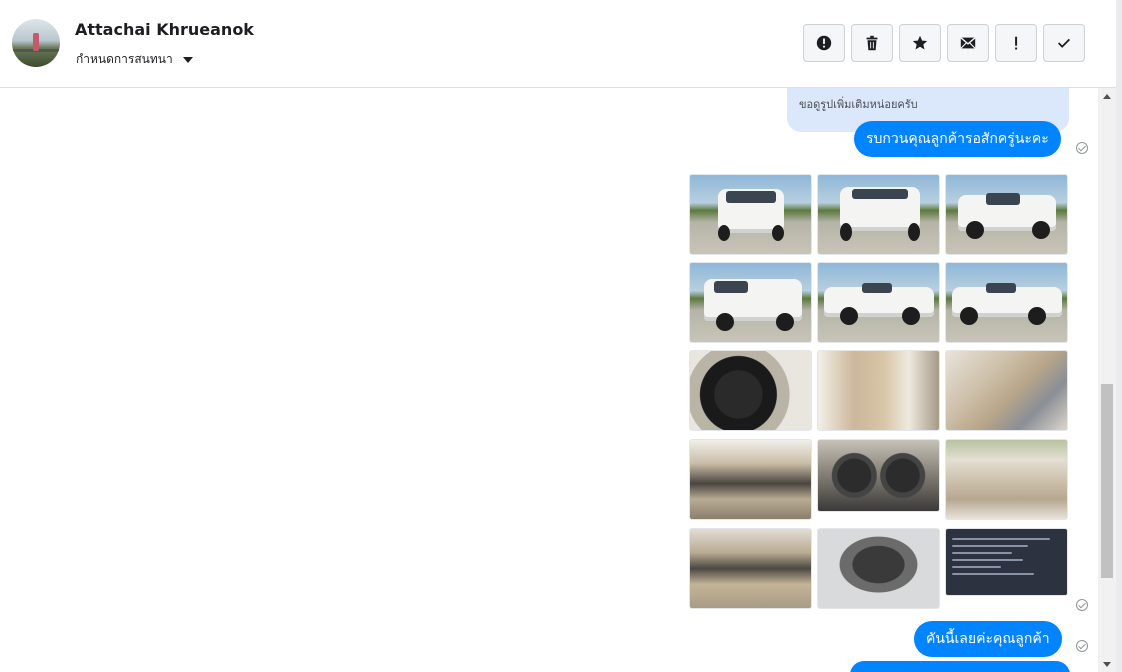 This screenshot has height=672, width=1122. What do you see at coordinates (750, 302) in the screenshot?
I see `car-rear-side-photo` at bounding box center [750, 302].